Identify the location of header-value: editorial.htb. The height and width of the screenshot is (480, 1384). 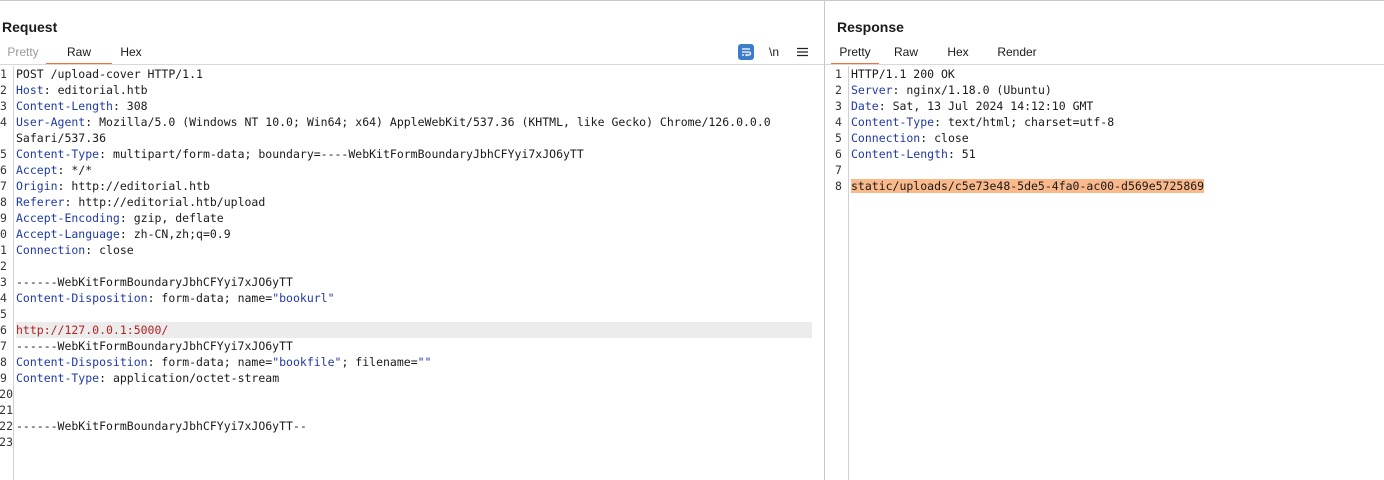
(99, 90).